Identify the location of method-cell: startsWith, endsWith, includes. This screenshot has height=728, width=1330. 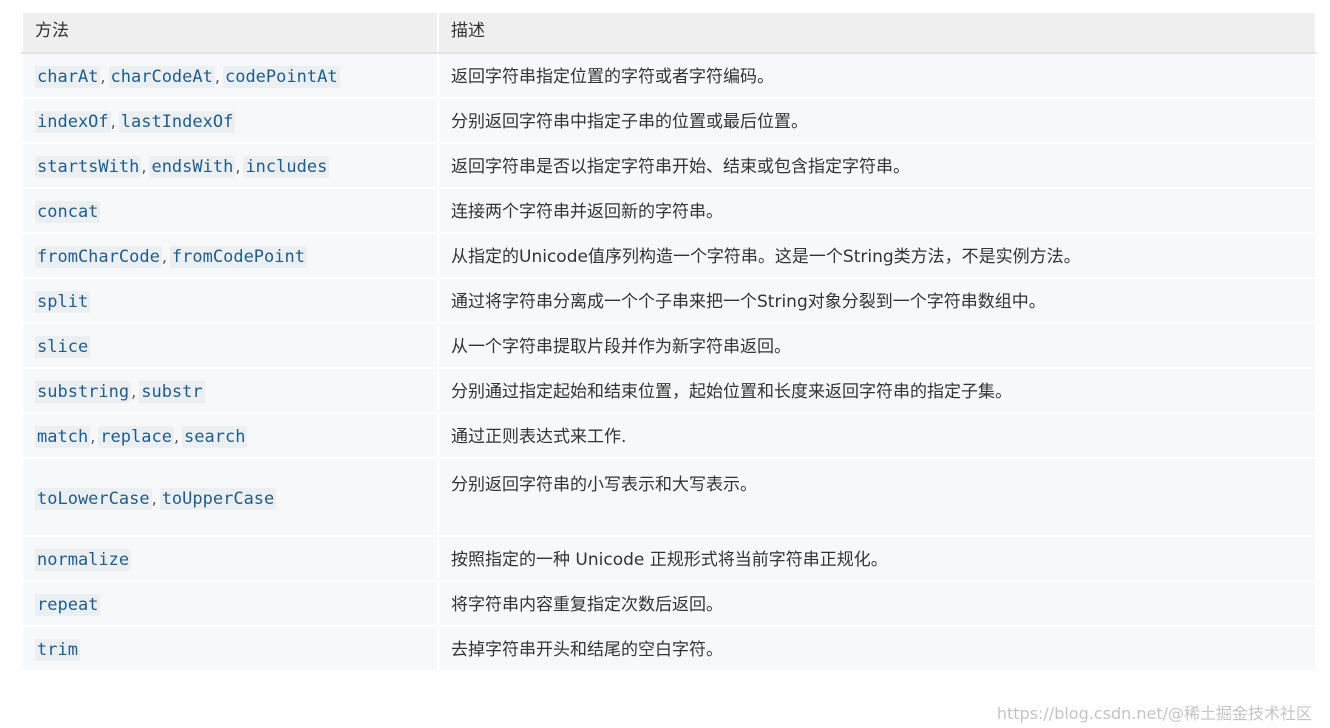
(230, 165).